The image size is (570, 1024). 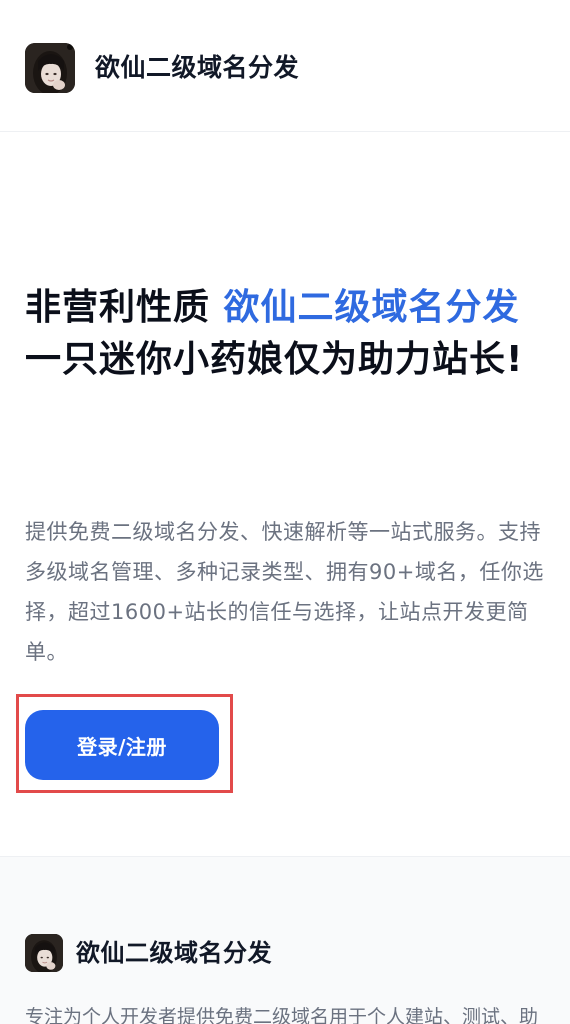 I want to click on login-register-button: 登录/注册, so click(x=122, y=745).